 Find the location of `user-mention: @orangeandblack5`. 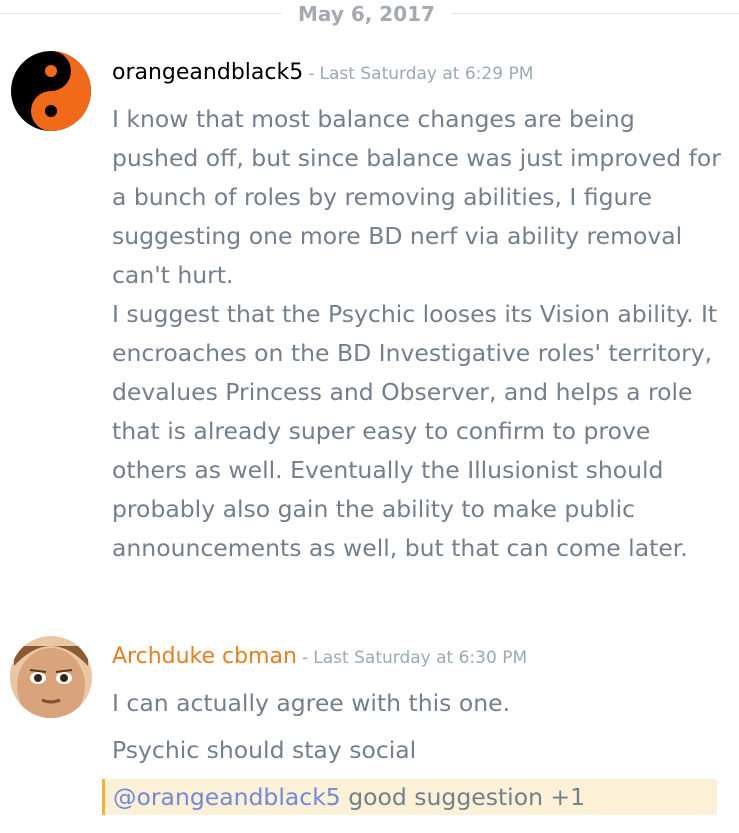

user-mention: @orangeandblack5 is located at coordinates (227, 797).